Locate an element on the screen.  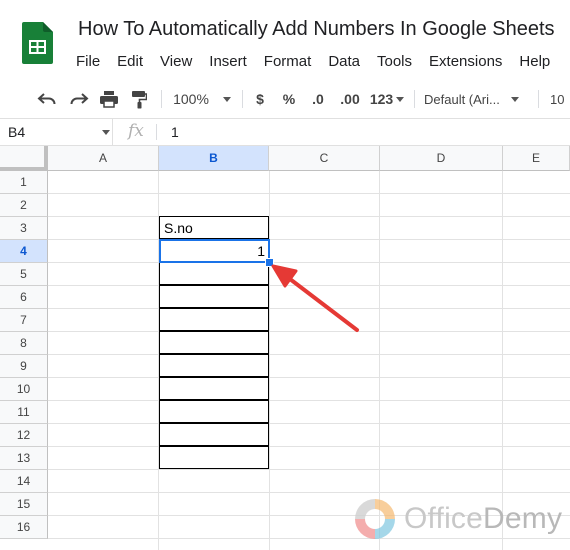
row-header-11: 11 is located at coordinates (24, 412).